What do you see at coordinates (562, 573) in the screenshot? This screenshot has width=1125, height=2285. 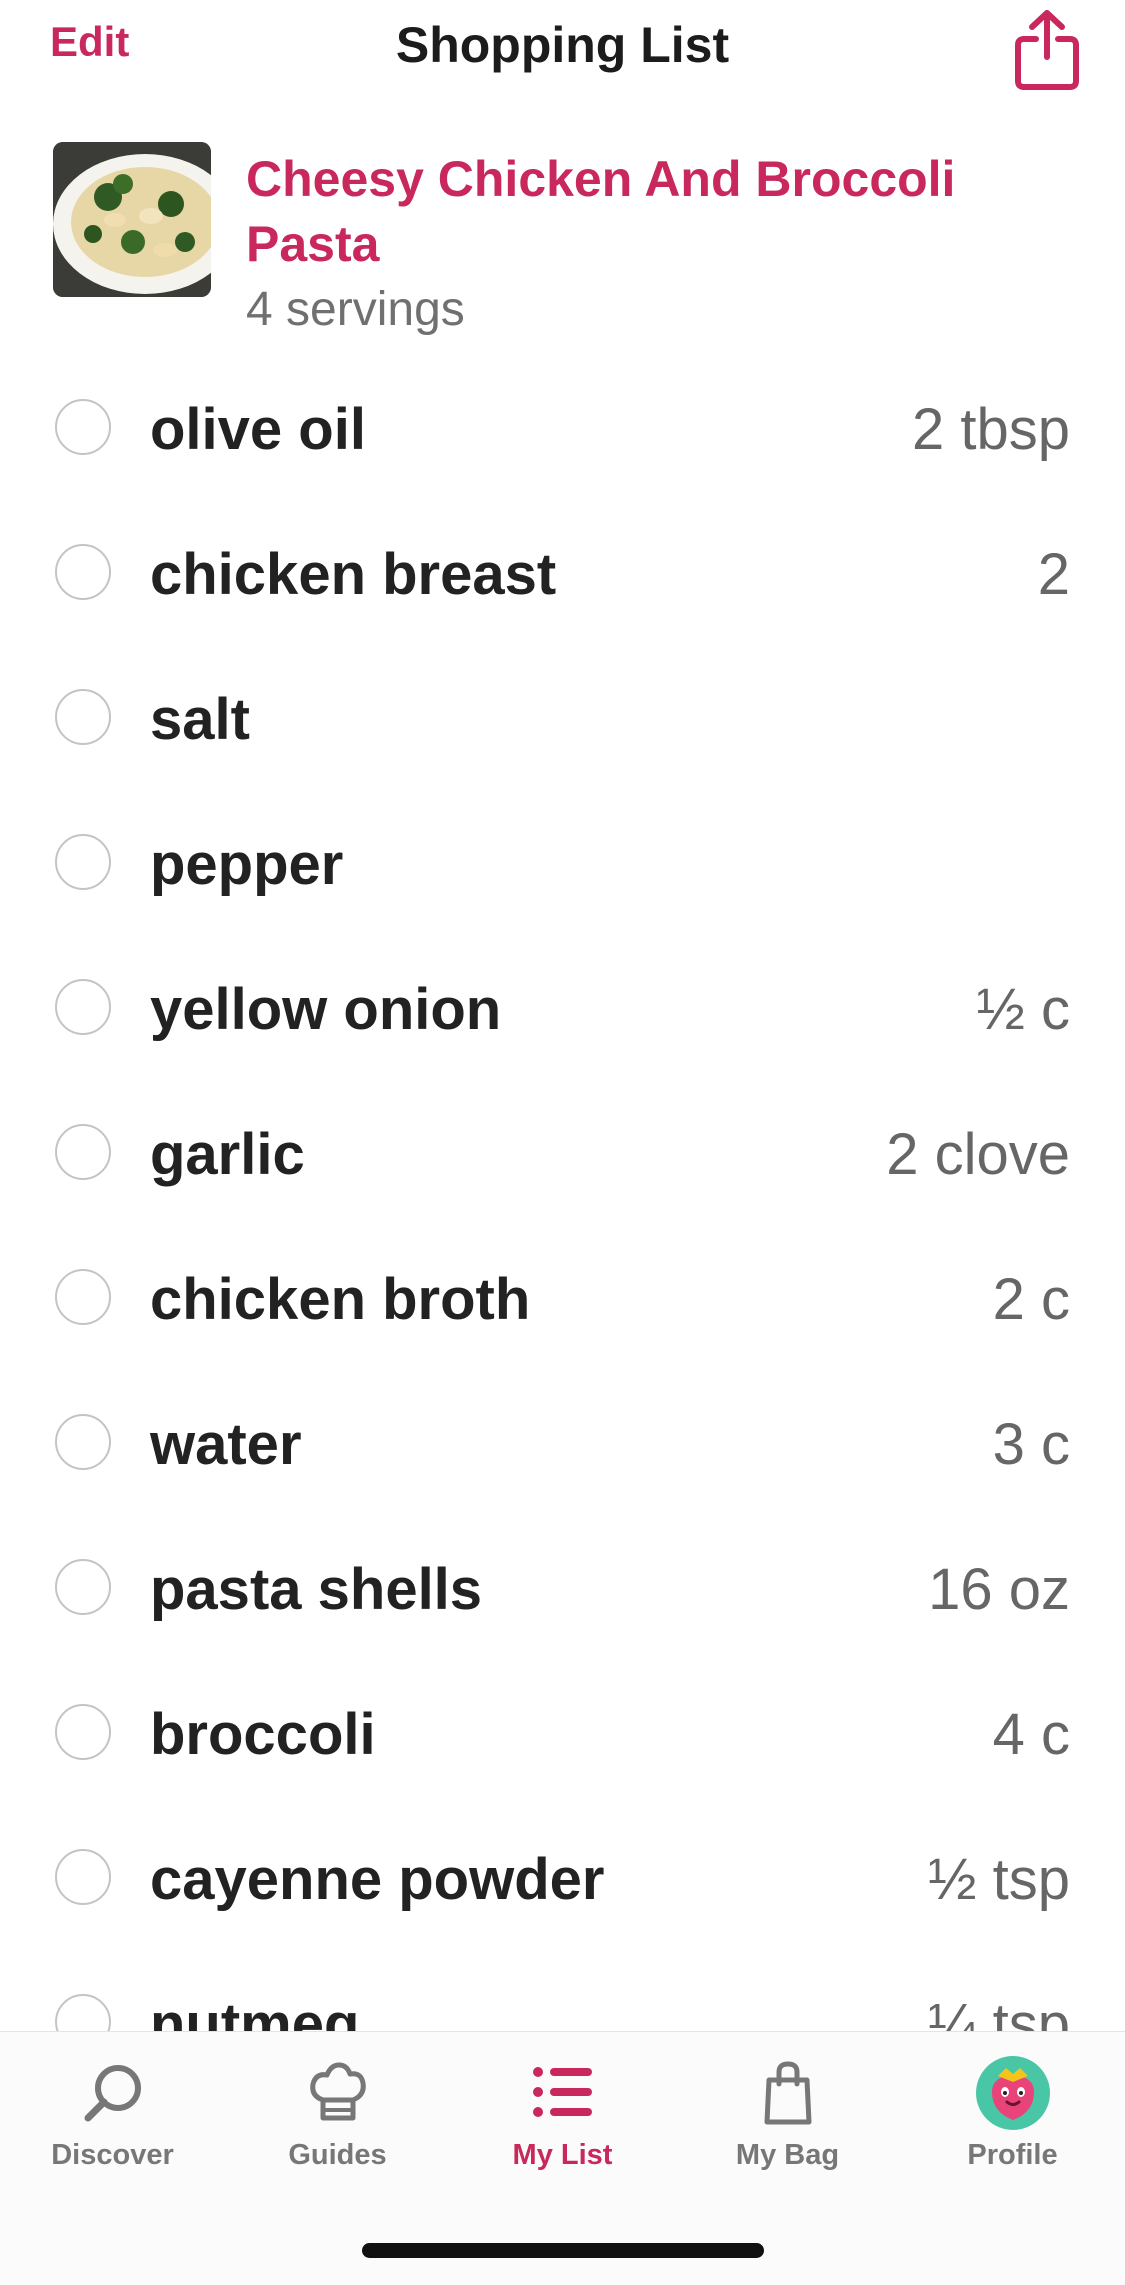 I see `list-item: chicken breast 2` at bounding box center [562, 573].